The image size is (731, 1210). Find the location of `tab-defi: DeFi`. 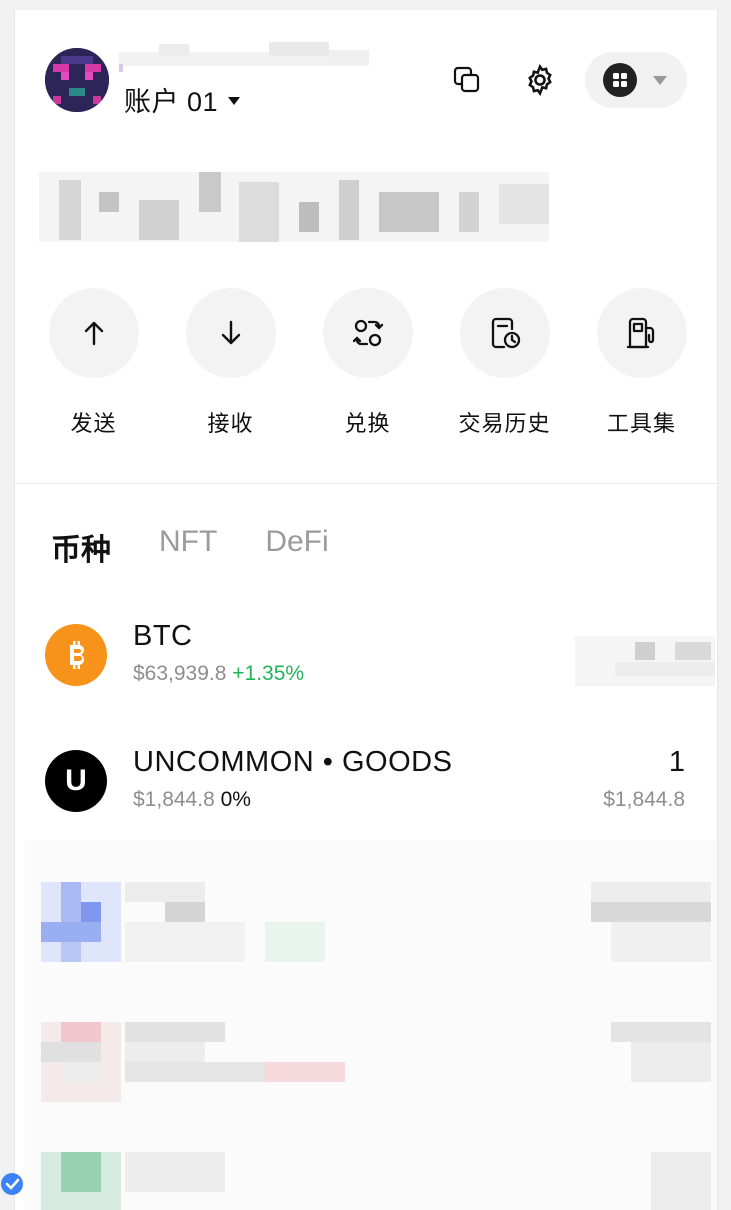

tab-defi: DeFi is located at coordinates (296, 547).